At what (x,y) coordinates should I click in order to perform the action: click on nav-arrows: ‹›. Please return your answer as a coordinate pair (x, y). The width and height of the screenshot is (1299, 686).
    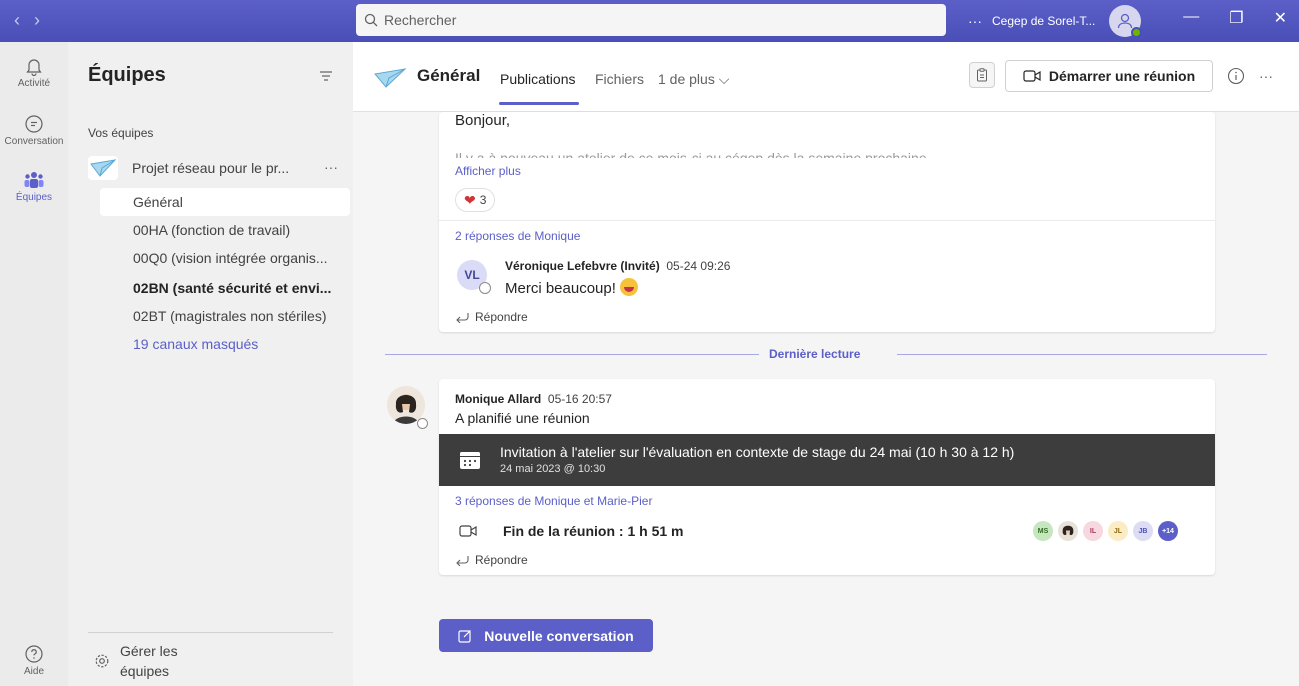
    Looking at the image, I should click on (34, 20).